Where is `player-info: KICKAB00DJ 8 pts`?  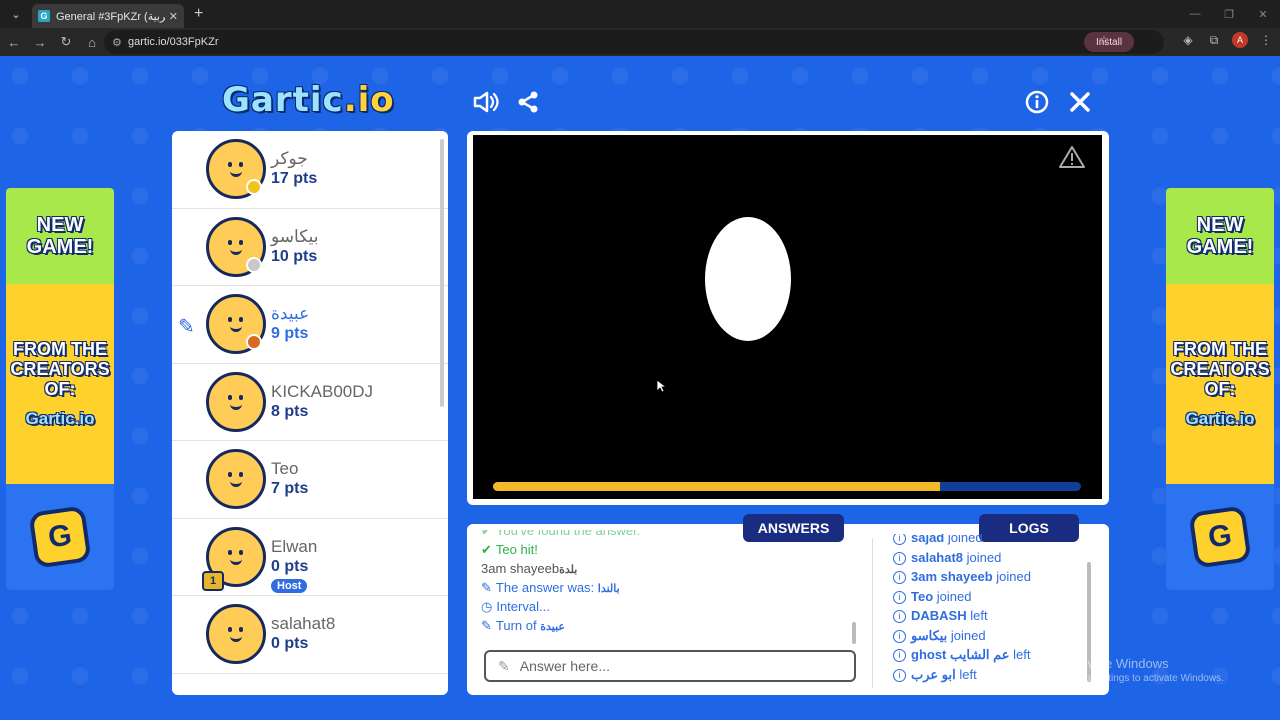
player-info: KICKAB00DJ 8 pts is located at coordinates (322, 401).